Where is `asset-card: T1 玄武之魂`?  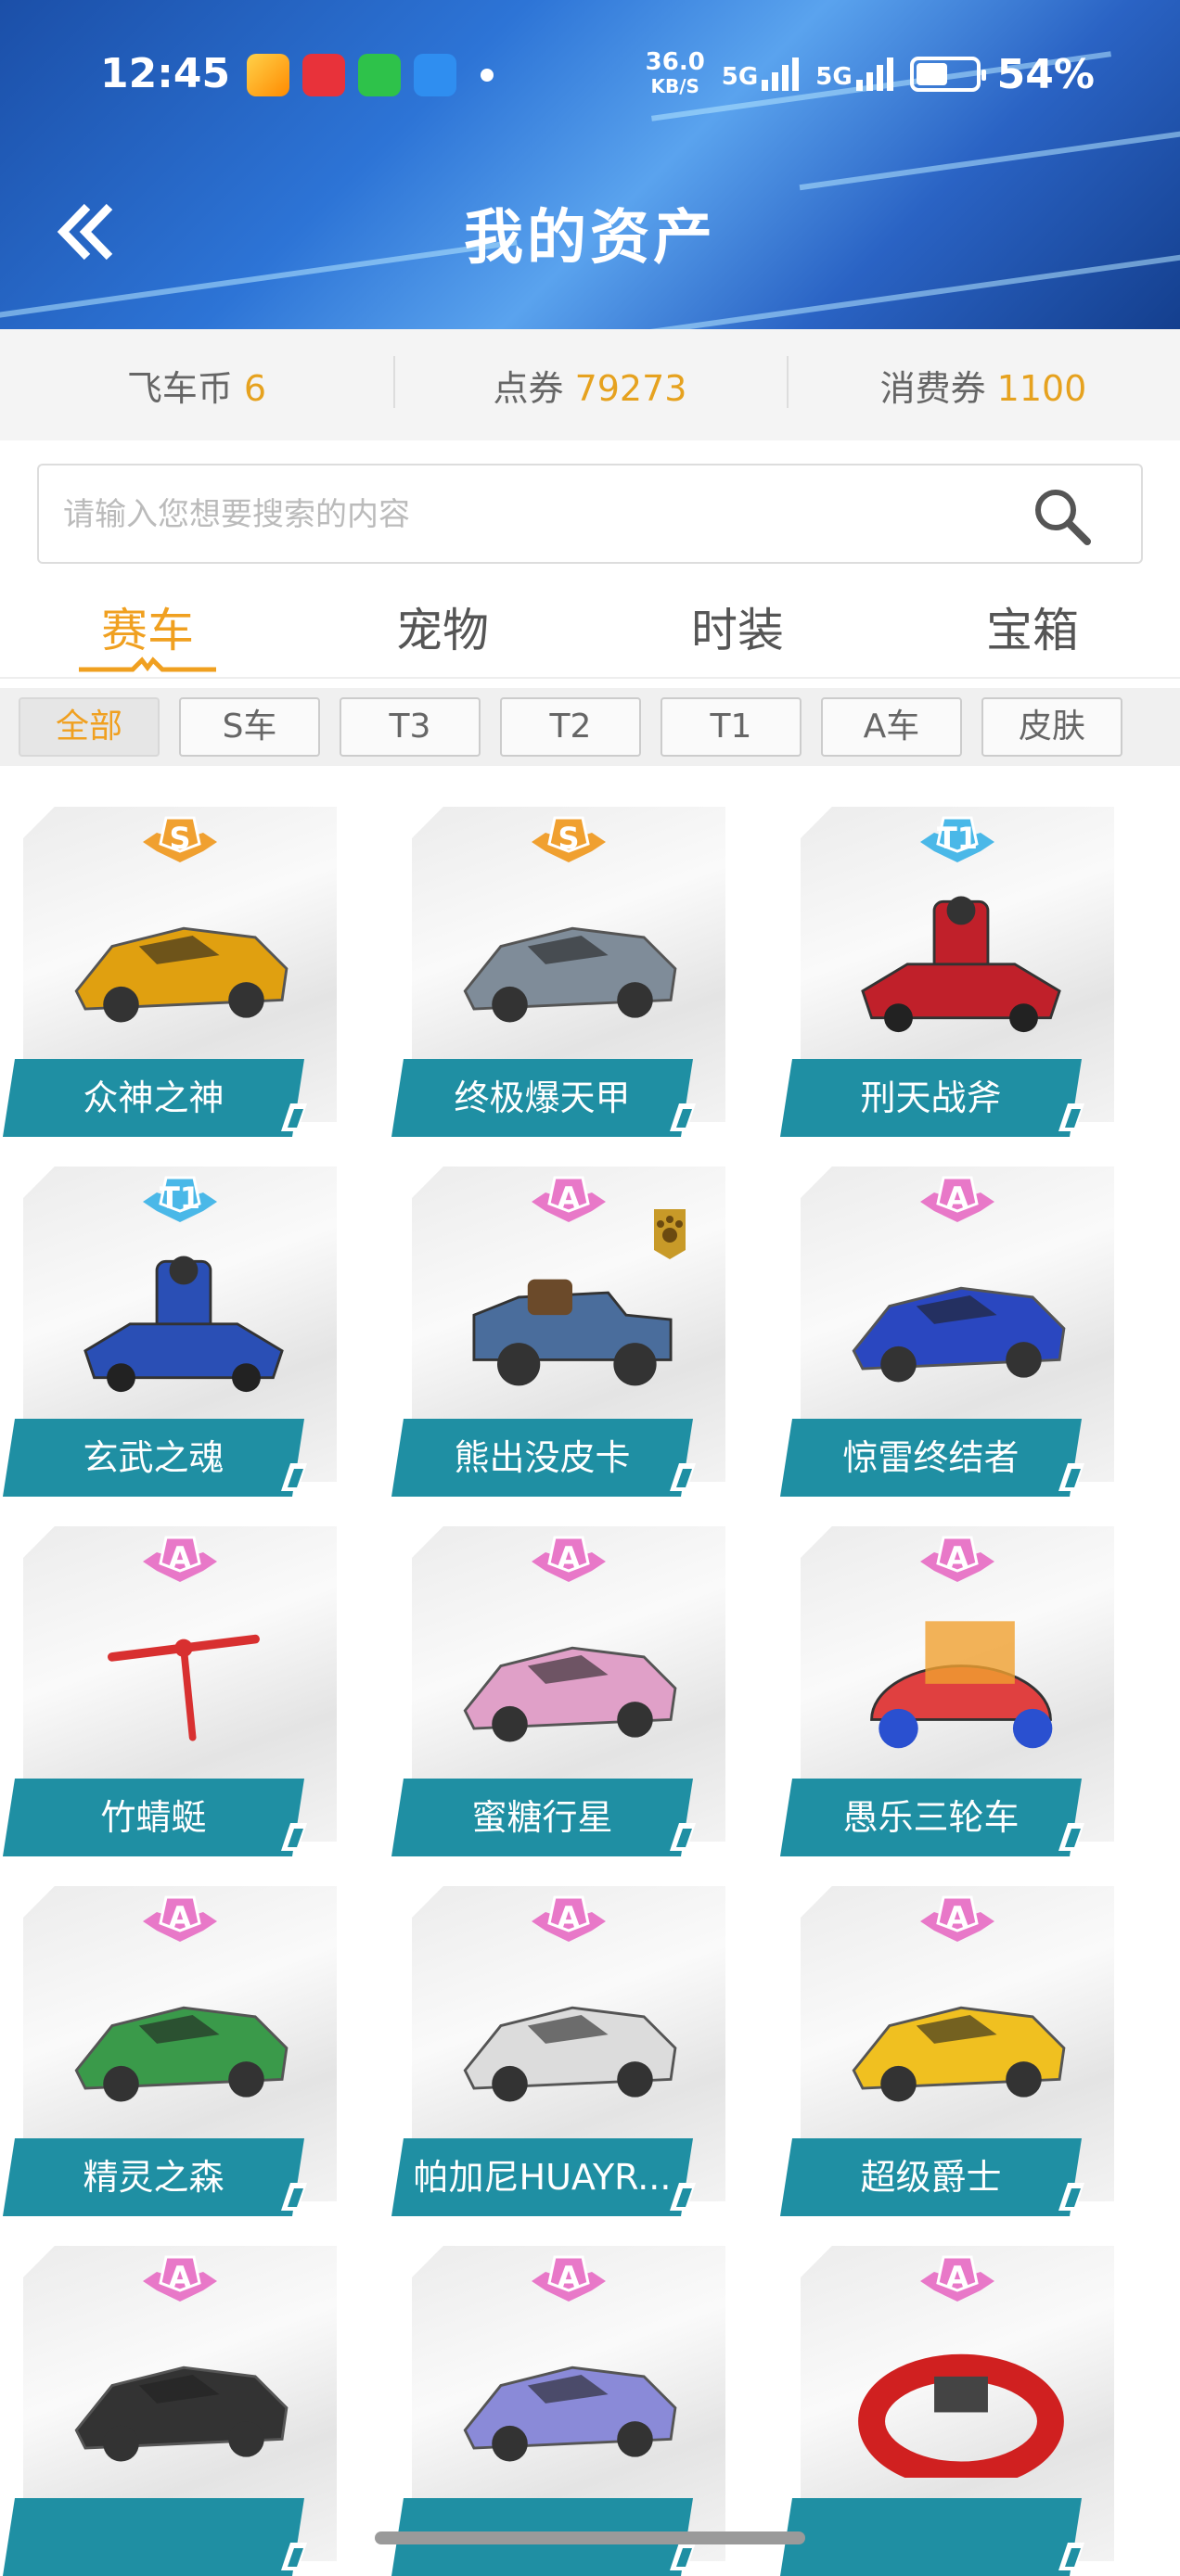 asset-card: T1 玄武之魂 is located at coordinates (171, 1327).